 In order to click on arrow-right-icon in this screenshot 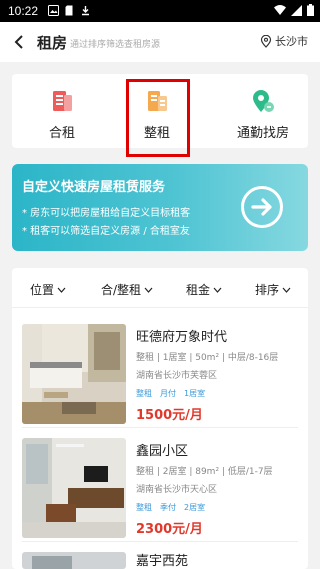, I will do `click(262, 207)`.